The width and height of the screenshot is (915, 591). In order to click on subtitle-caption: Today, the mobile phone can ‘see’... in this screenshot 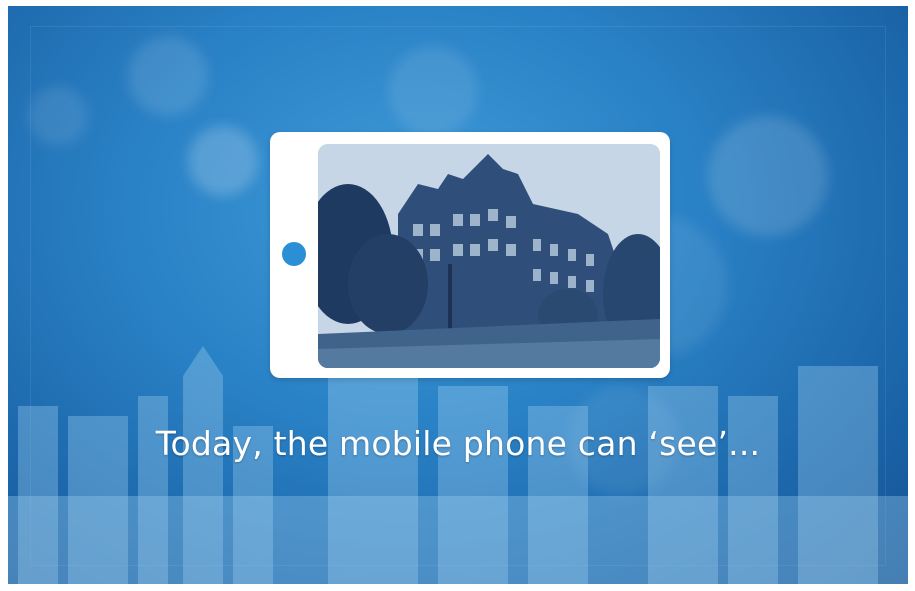, I will do `click(458, 443)`.